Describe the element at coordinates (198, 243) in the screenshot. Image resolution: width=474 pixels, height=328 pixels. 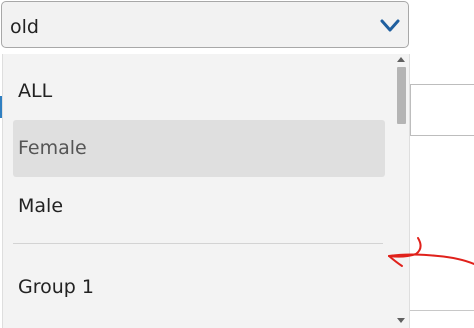
I see `option-group-separator` at that location.